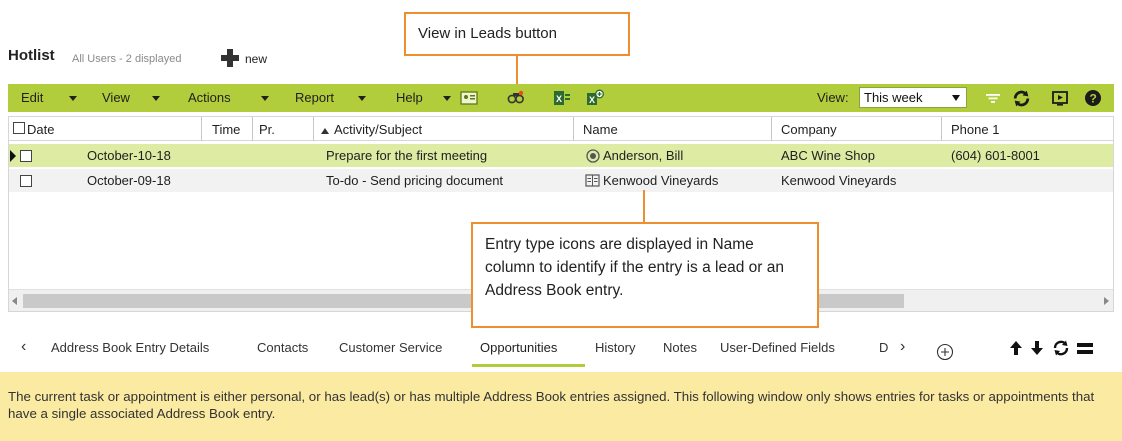 The width and height of the screenshot is (1122, 441). Describe the element at coordinates (256, 59) in the screenshot. I see `new-button: new` at that location.